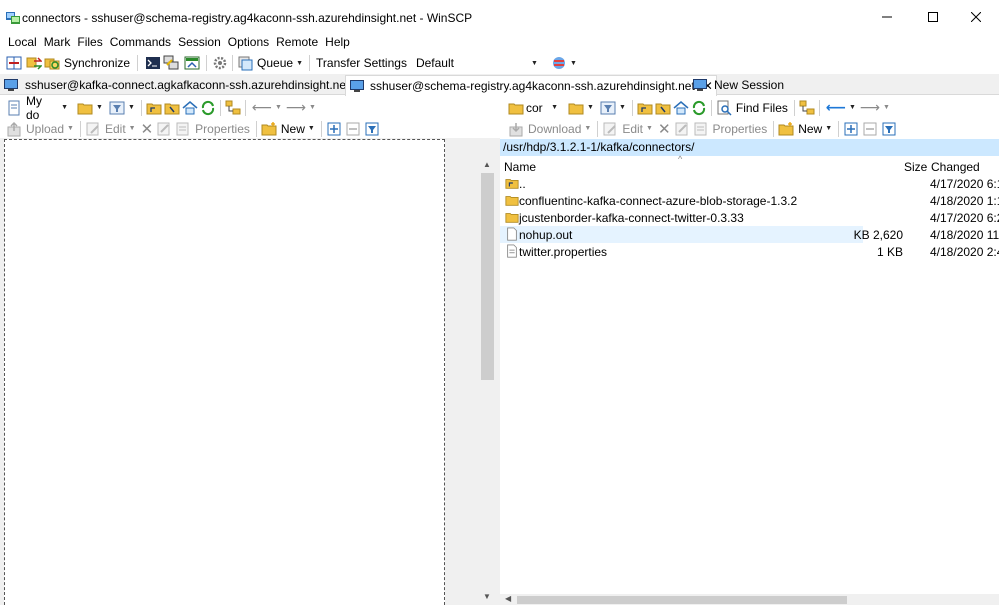 This screenshot has height=605, width=999. I want to click on close-window-button, so click(976, 17).